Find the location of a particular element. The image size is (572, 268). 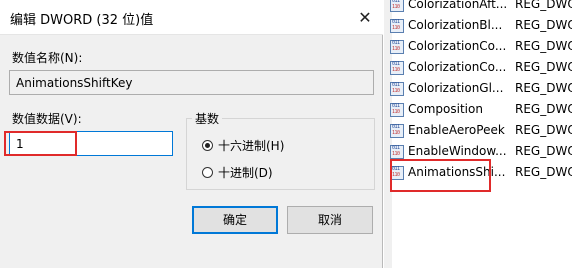

value-name-label: 数值名称(N): is located at coordinates (47, 58).